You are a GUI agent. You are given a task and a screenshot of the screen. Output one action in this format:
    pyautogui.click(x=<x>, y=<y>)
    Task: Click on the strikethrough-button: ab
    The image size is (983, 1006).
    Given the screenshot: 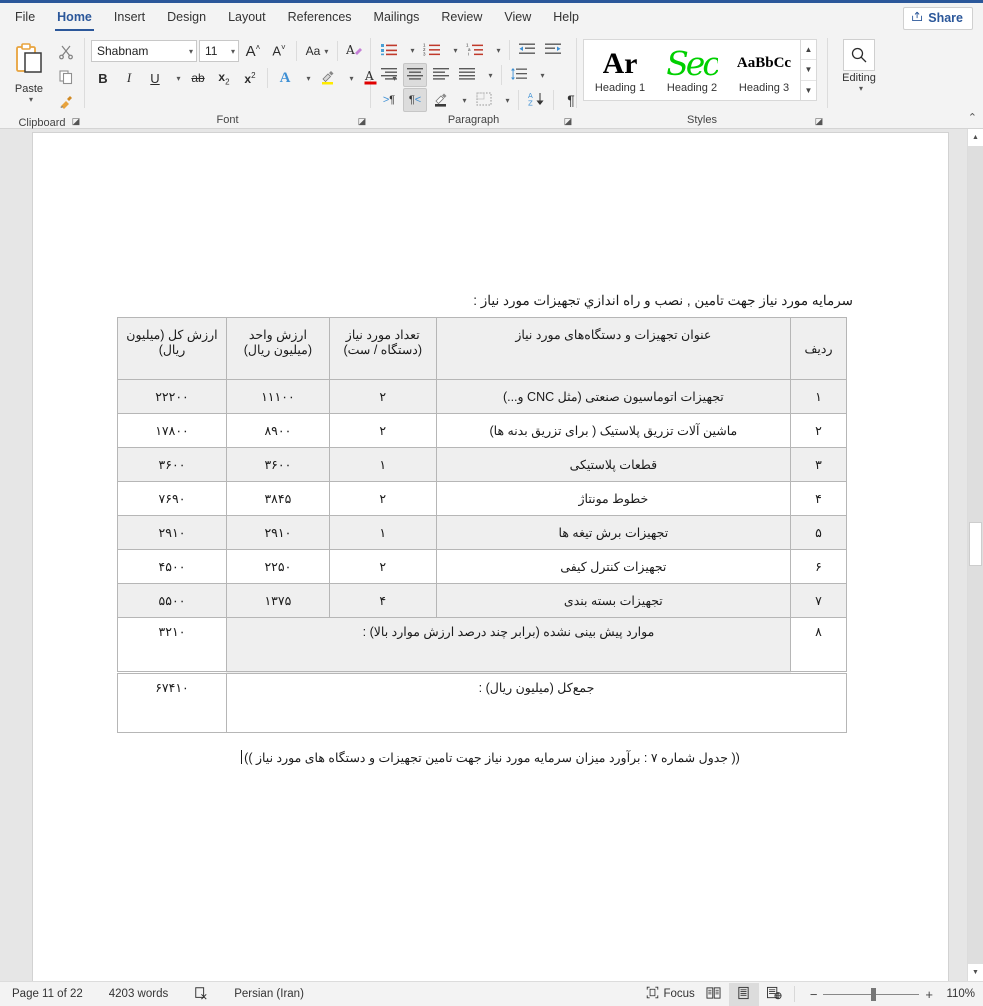 What is the action you would take?
    pyautogui.click(x=198, y=78)
    